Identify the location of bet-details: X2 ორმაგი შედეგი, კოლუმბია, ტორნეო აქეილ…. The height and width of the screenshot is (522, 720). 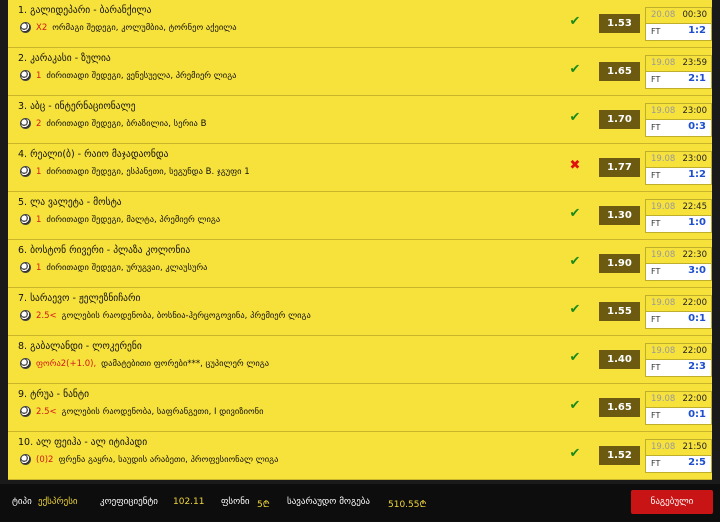
(128, 27).